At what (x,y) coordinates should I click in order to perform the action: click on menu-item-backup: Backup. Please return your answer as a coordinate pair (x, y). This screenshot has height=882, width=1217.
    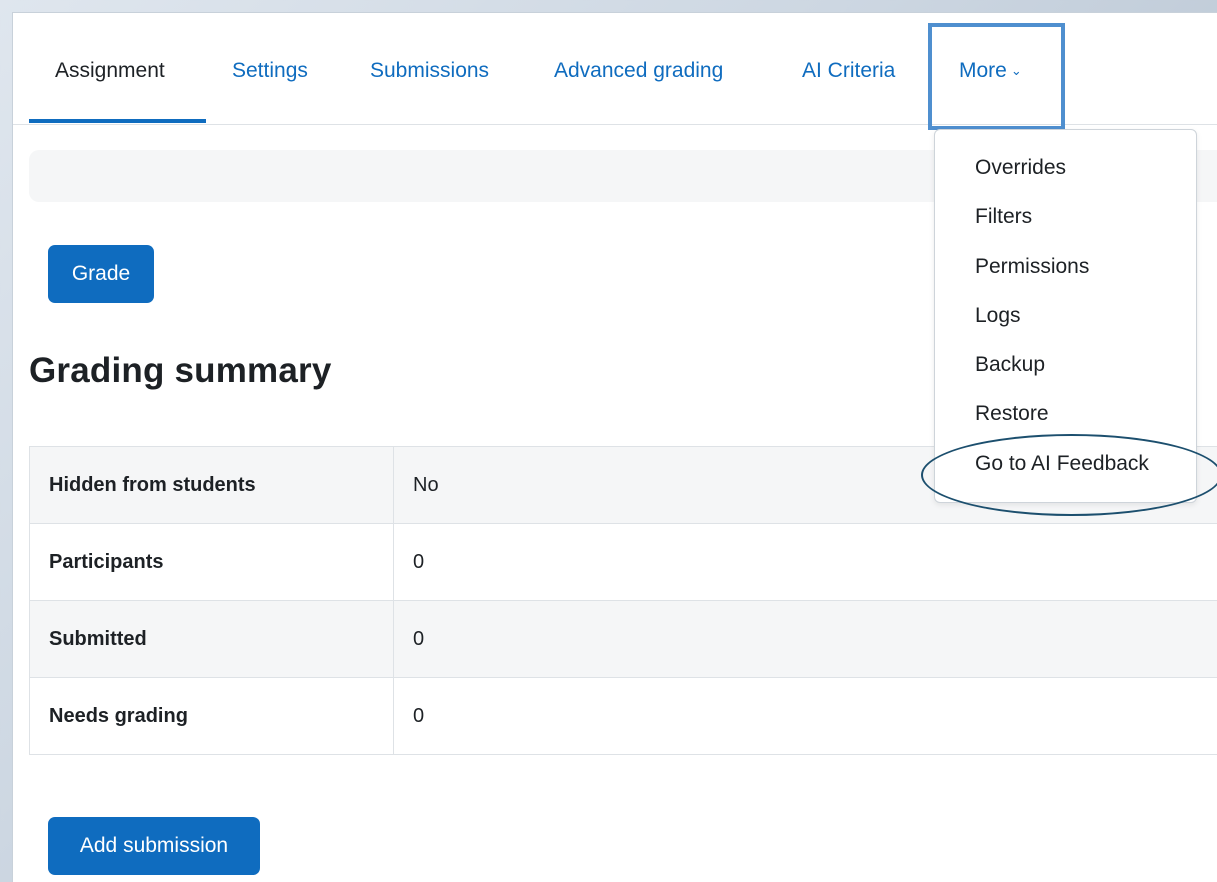
    Looking at the image, I should click on (1010, 365).